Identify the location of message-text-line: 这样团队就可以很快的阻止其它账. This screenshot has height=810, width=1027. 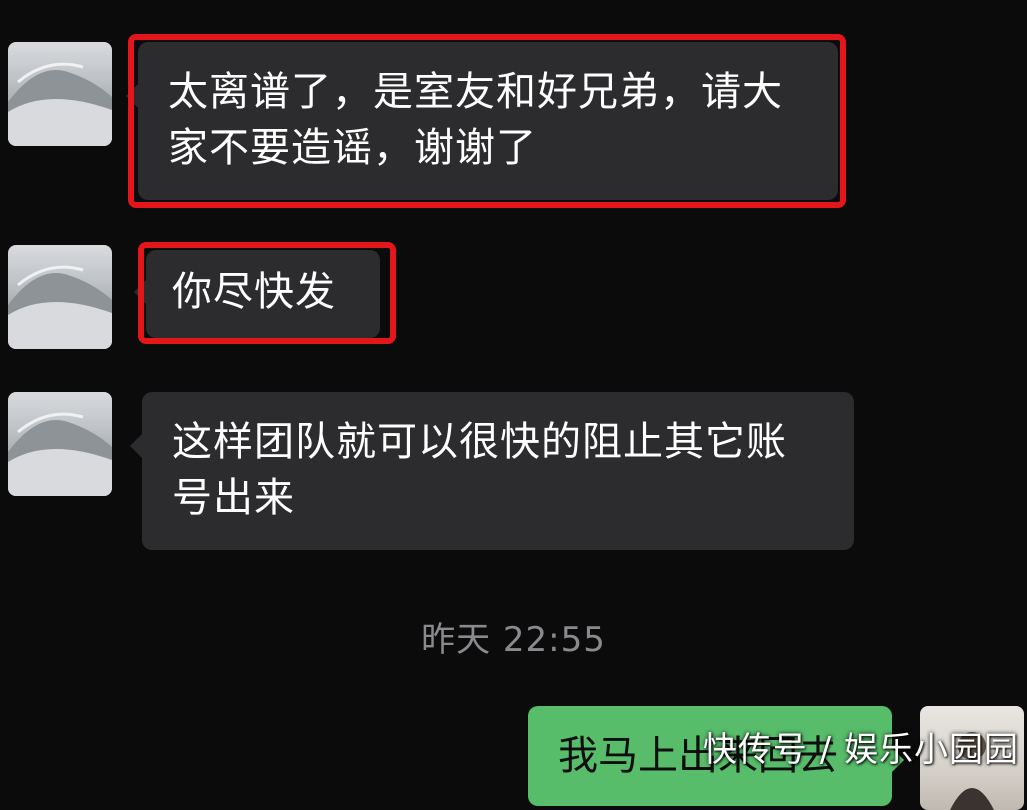
(479, 442).